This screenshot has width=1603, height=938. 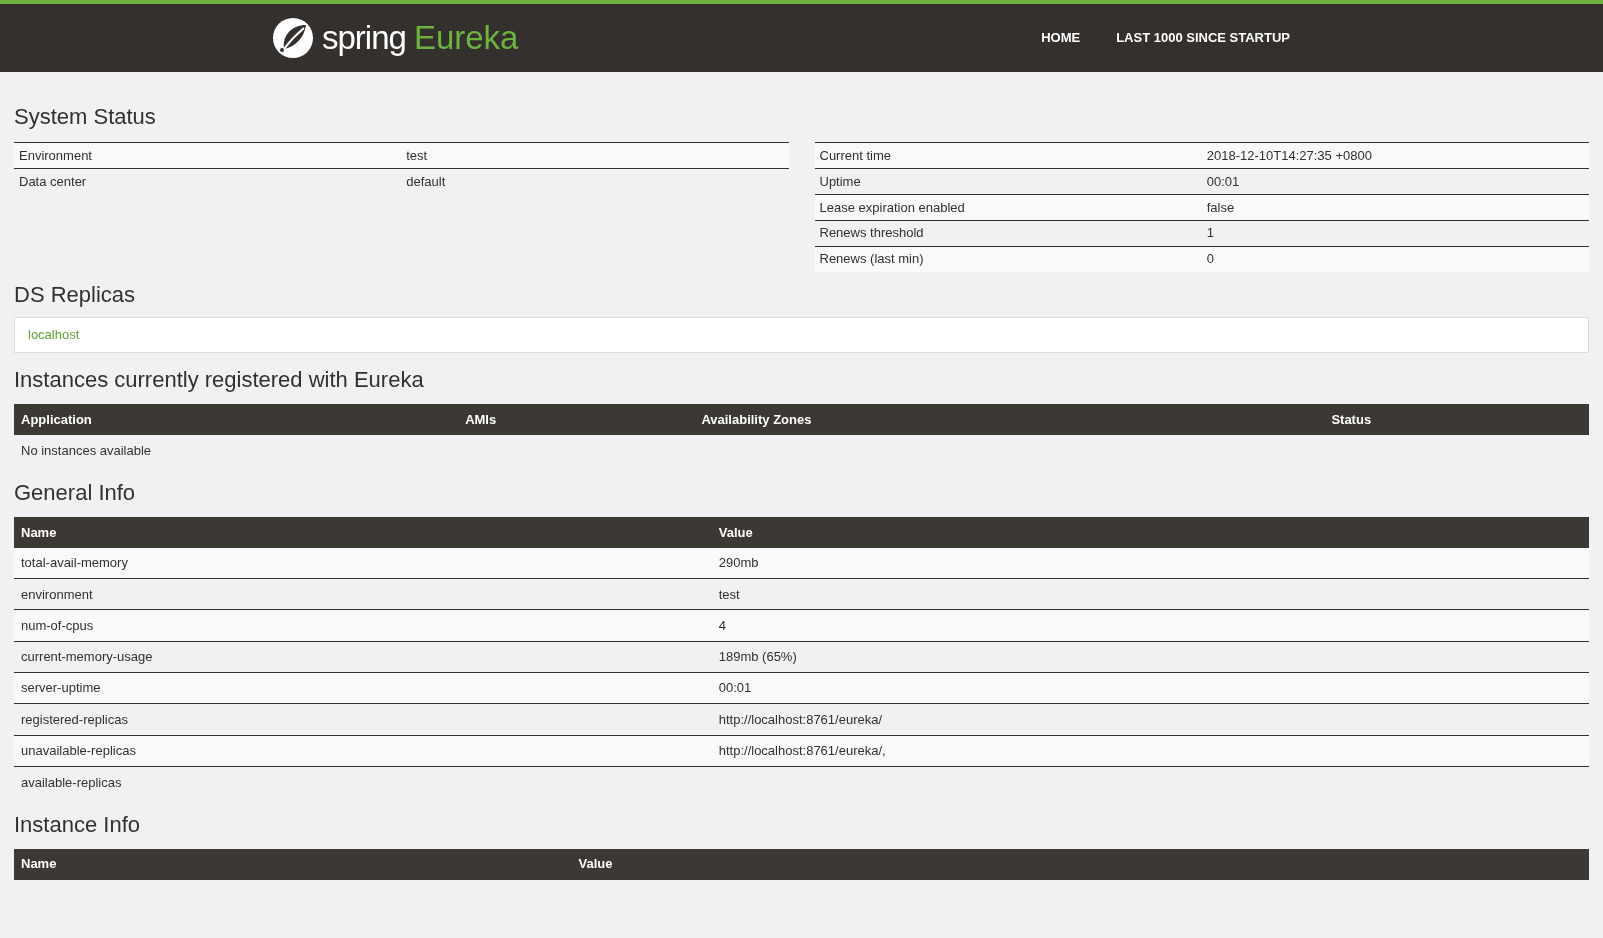 What do you see at coordinates (595, 181) in the screenshot?
I see `table-cell: default` at bounding box center [595, 181].